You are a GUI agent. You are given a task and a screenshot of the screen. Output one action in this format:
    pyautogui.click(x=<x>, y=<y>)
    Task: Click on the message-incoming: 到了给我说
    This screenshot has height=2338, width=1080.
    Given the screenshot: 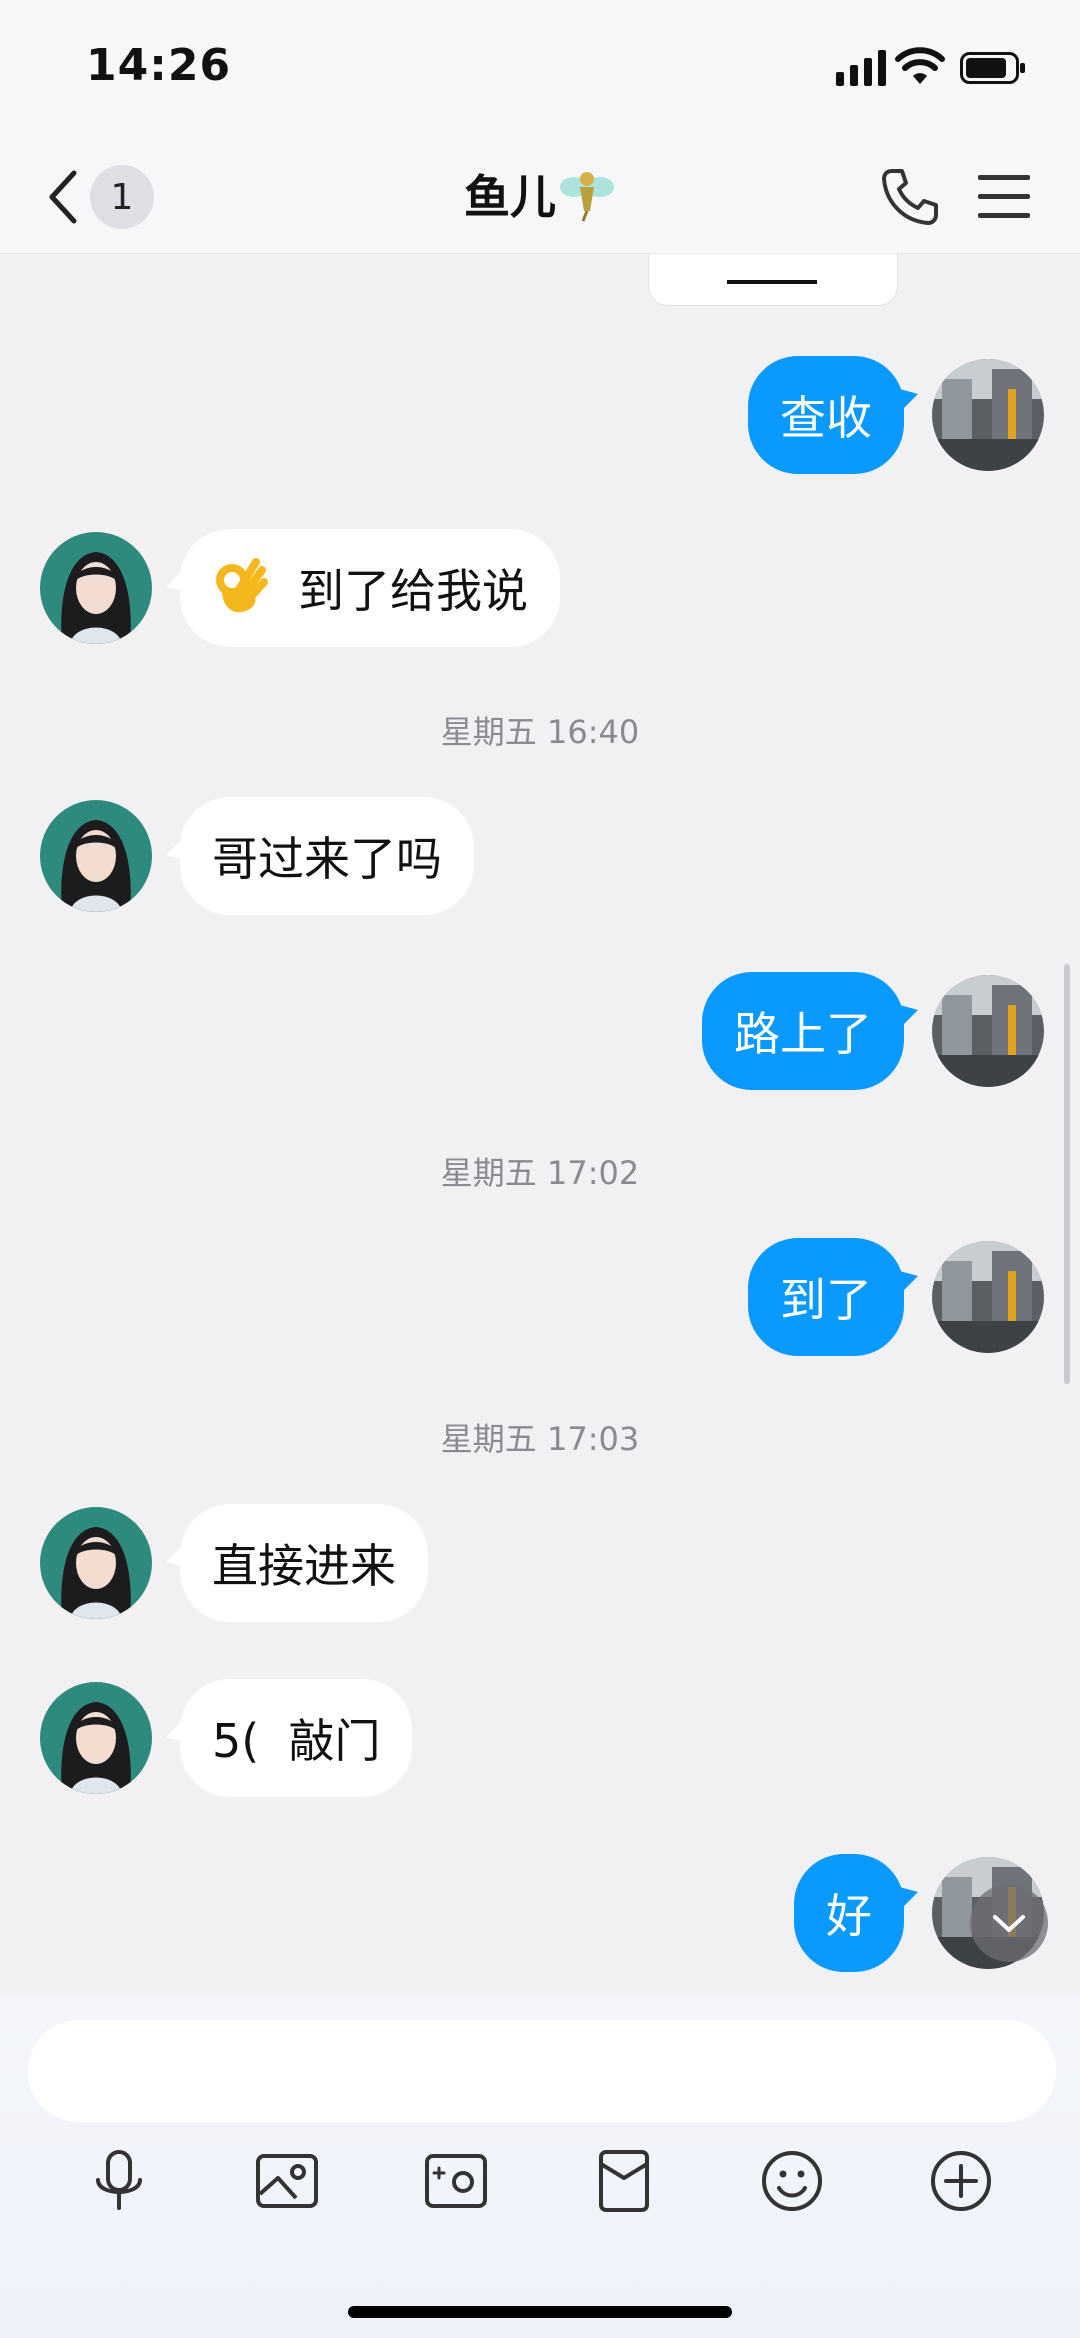 What is the action you would take?
    pyautogui.click(x=300, y=588)
    